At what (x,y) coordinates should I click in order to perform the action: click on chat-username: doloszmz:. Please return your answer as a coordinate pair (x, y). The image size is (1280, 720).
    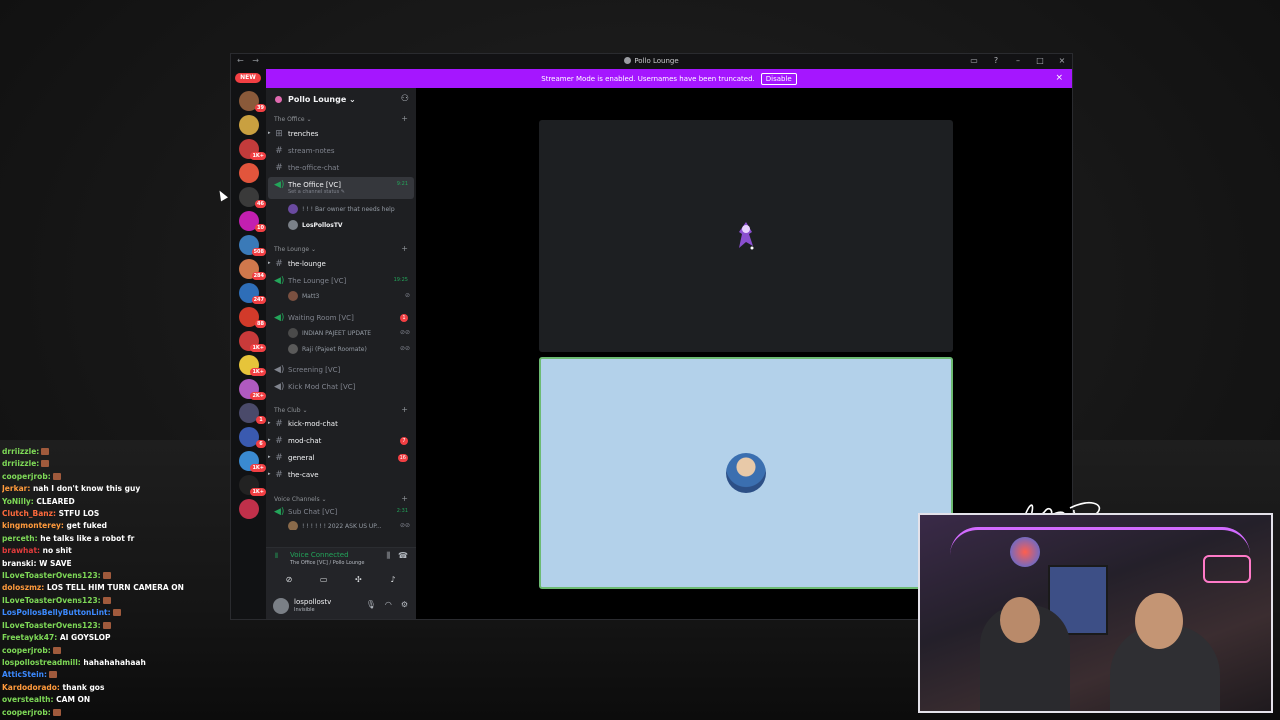
    Looking at the image, I should click on (23, 587).